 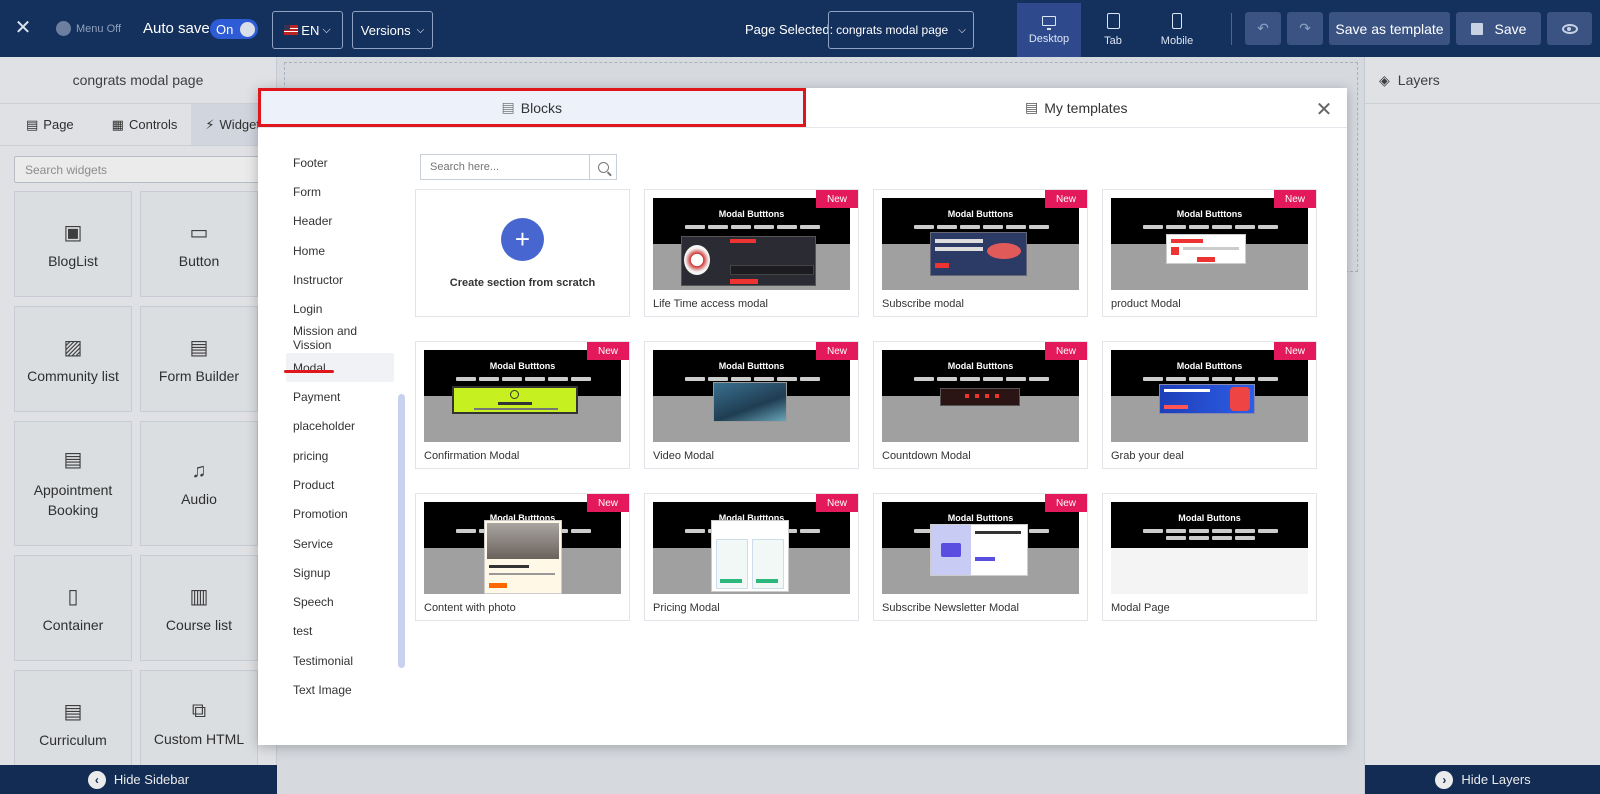 What do you see at coordinates (340, 514) in the screenshot?
I see `category-item: Promotion` at bounding box center [340, 514].